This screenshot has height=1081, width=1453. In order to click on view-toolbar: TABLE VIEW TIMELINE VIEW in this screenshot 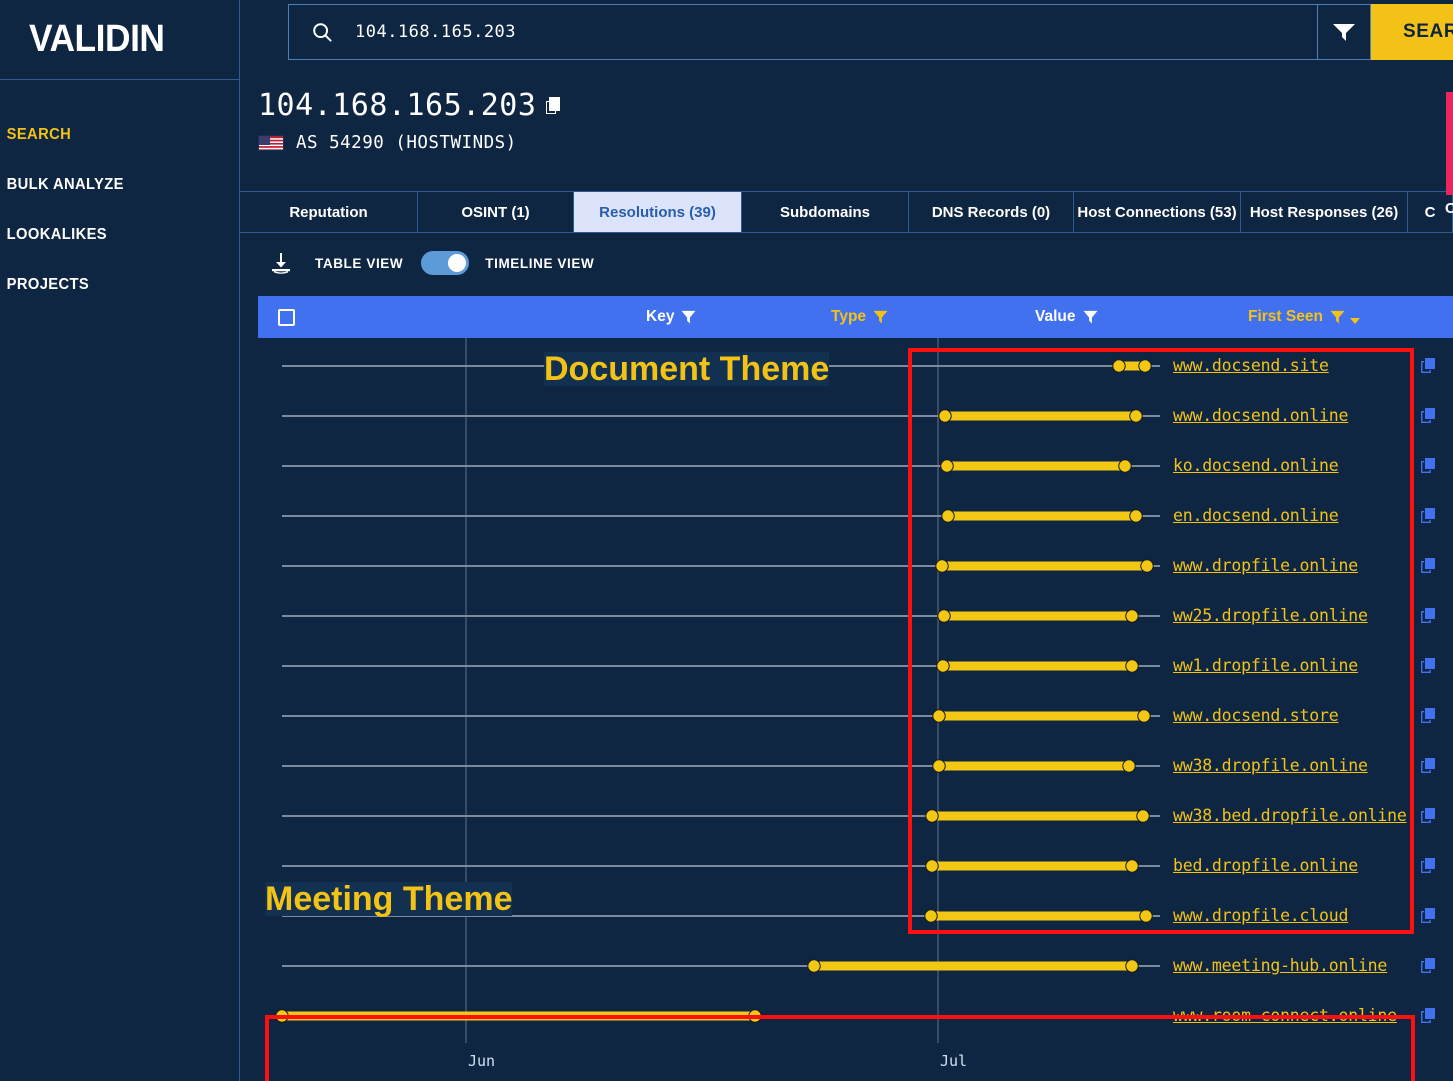, I will do `click(846, 263)`.